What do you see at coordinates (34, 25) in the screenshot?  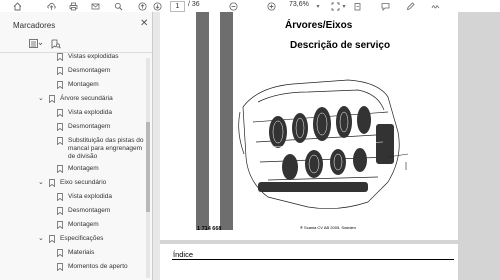 I see `panel-title: Marcadores` at bounding box center [34, 25].